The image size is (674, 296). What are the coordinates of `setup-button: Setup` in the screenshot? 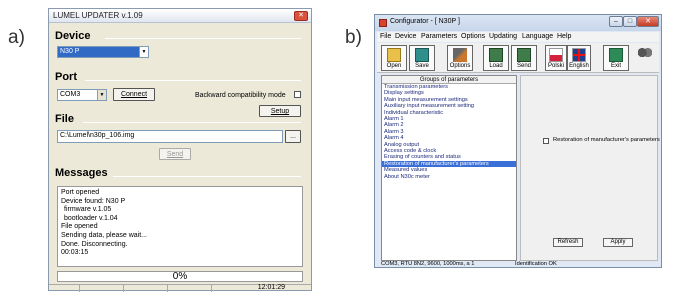 It's located at (280, 111).